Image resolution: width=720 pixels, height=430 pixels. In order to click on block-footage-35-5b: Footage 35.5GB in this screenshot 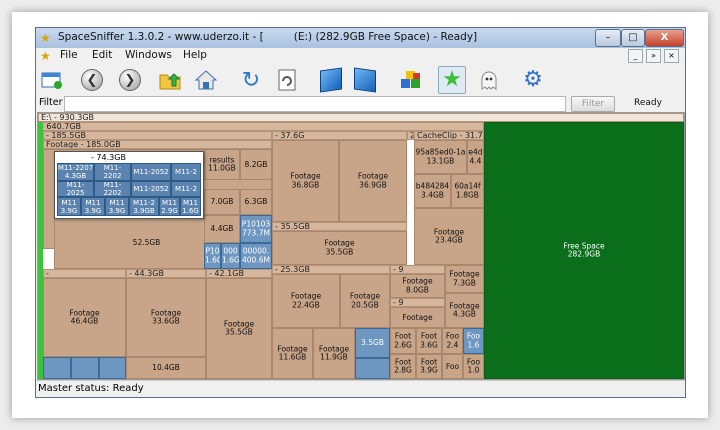, I will do `click(239, 328)`.